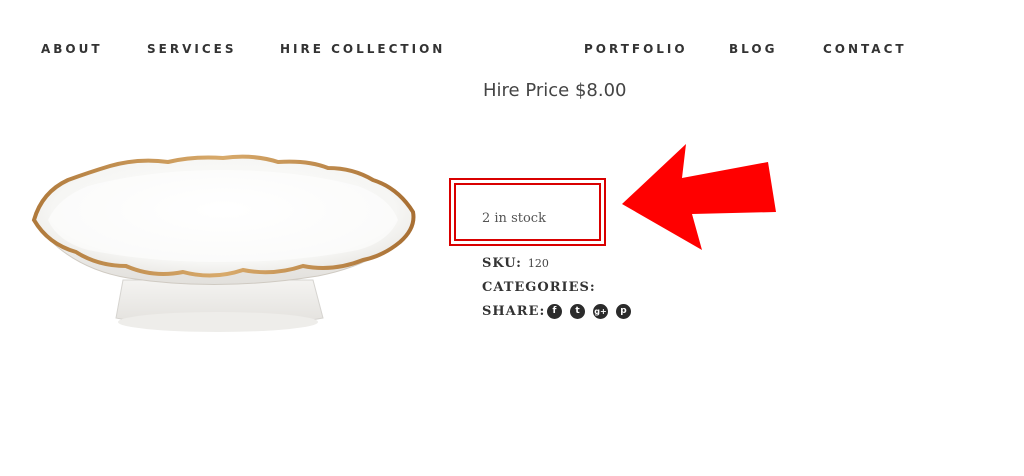 The height and width of the screenshot is (476, 1024). I want to click on sku-label: SKU:, so click(502, 263).